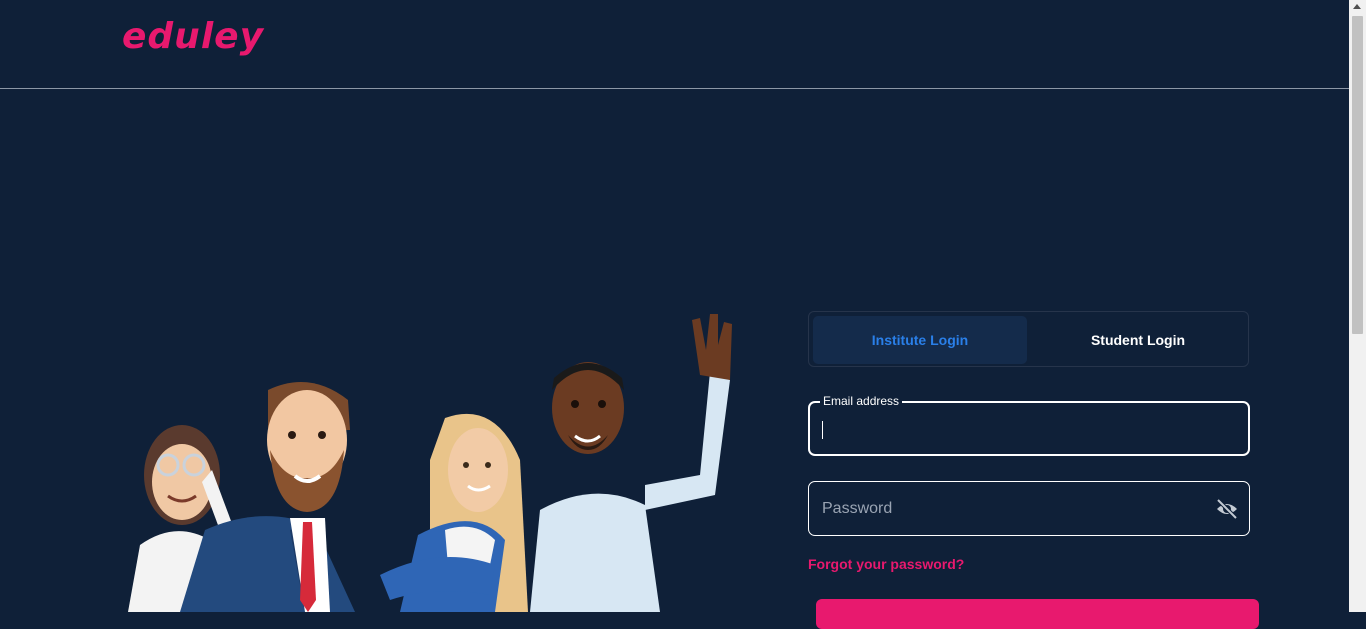 The image size is (1366, 629). What do you see at coordinates (920, 340) in the screenshot?
I see `tab-institute-login: Institute Login` at bounding box center [920, 340].